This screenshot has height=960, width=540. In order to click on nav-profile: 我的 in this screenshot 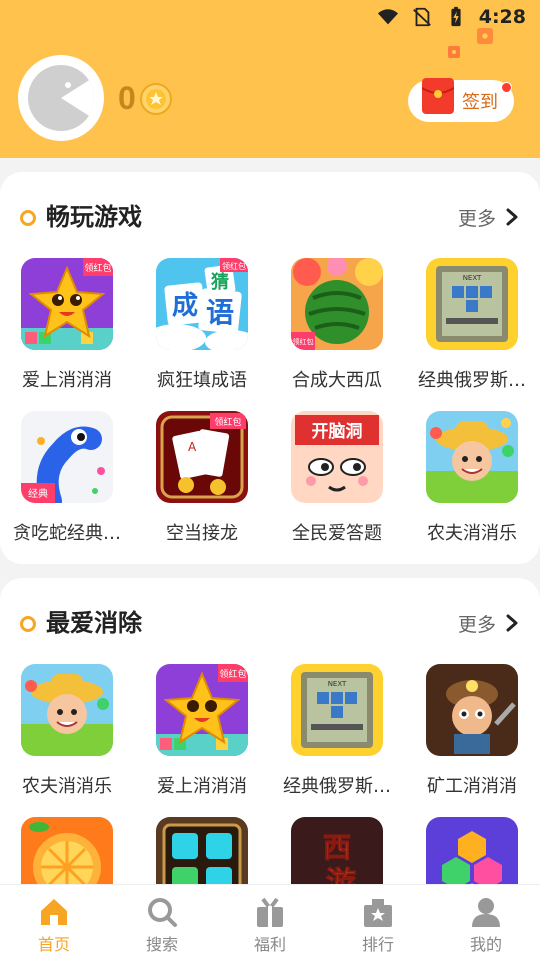, I will do `click(486, 922)`.